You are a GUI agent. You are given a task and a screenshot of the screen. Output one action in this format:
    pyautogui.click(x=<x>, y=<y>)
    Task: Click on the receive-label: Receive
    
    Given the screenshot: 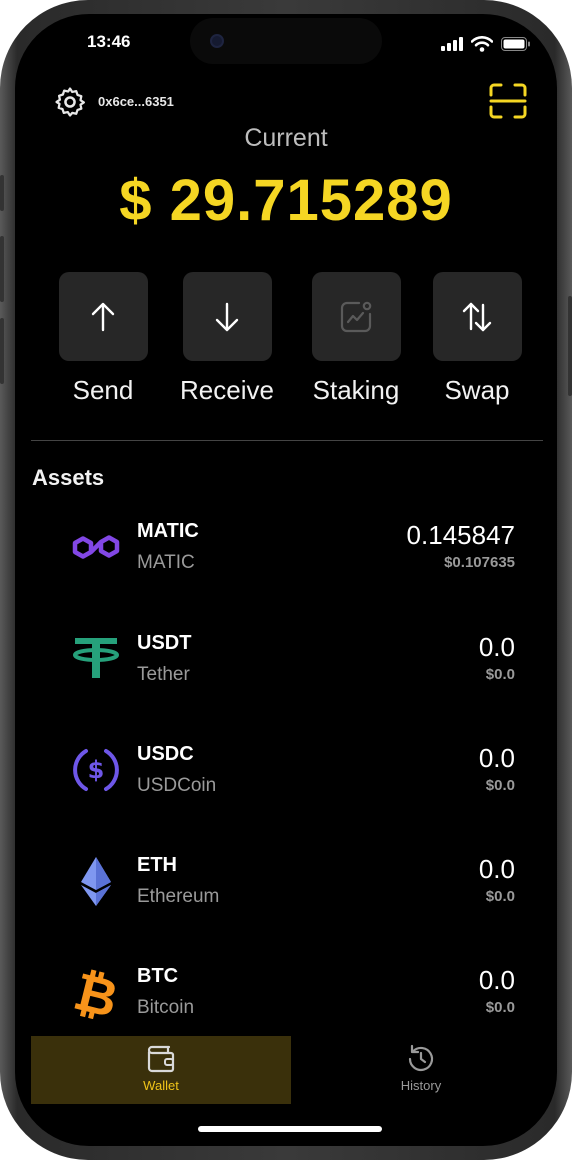 What is the action you would take?
    pyautogui.click(x=227, y=390)
    